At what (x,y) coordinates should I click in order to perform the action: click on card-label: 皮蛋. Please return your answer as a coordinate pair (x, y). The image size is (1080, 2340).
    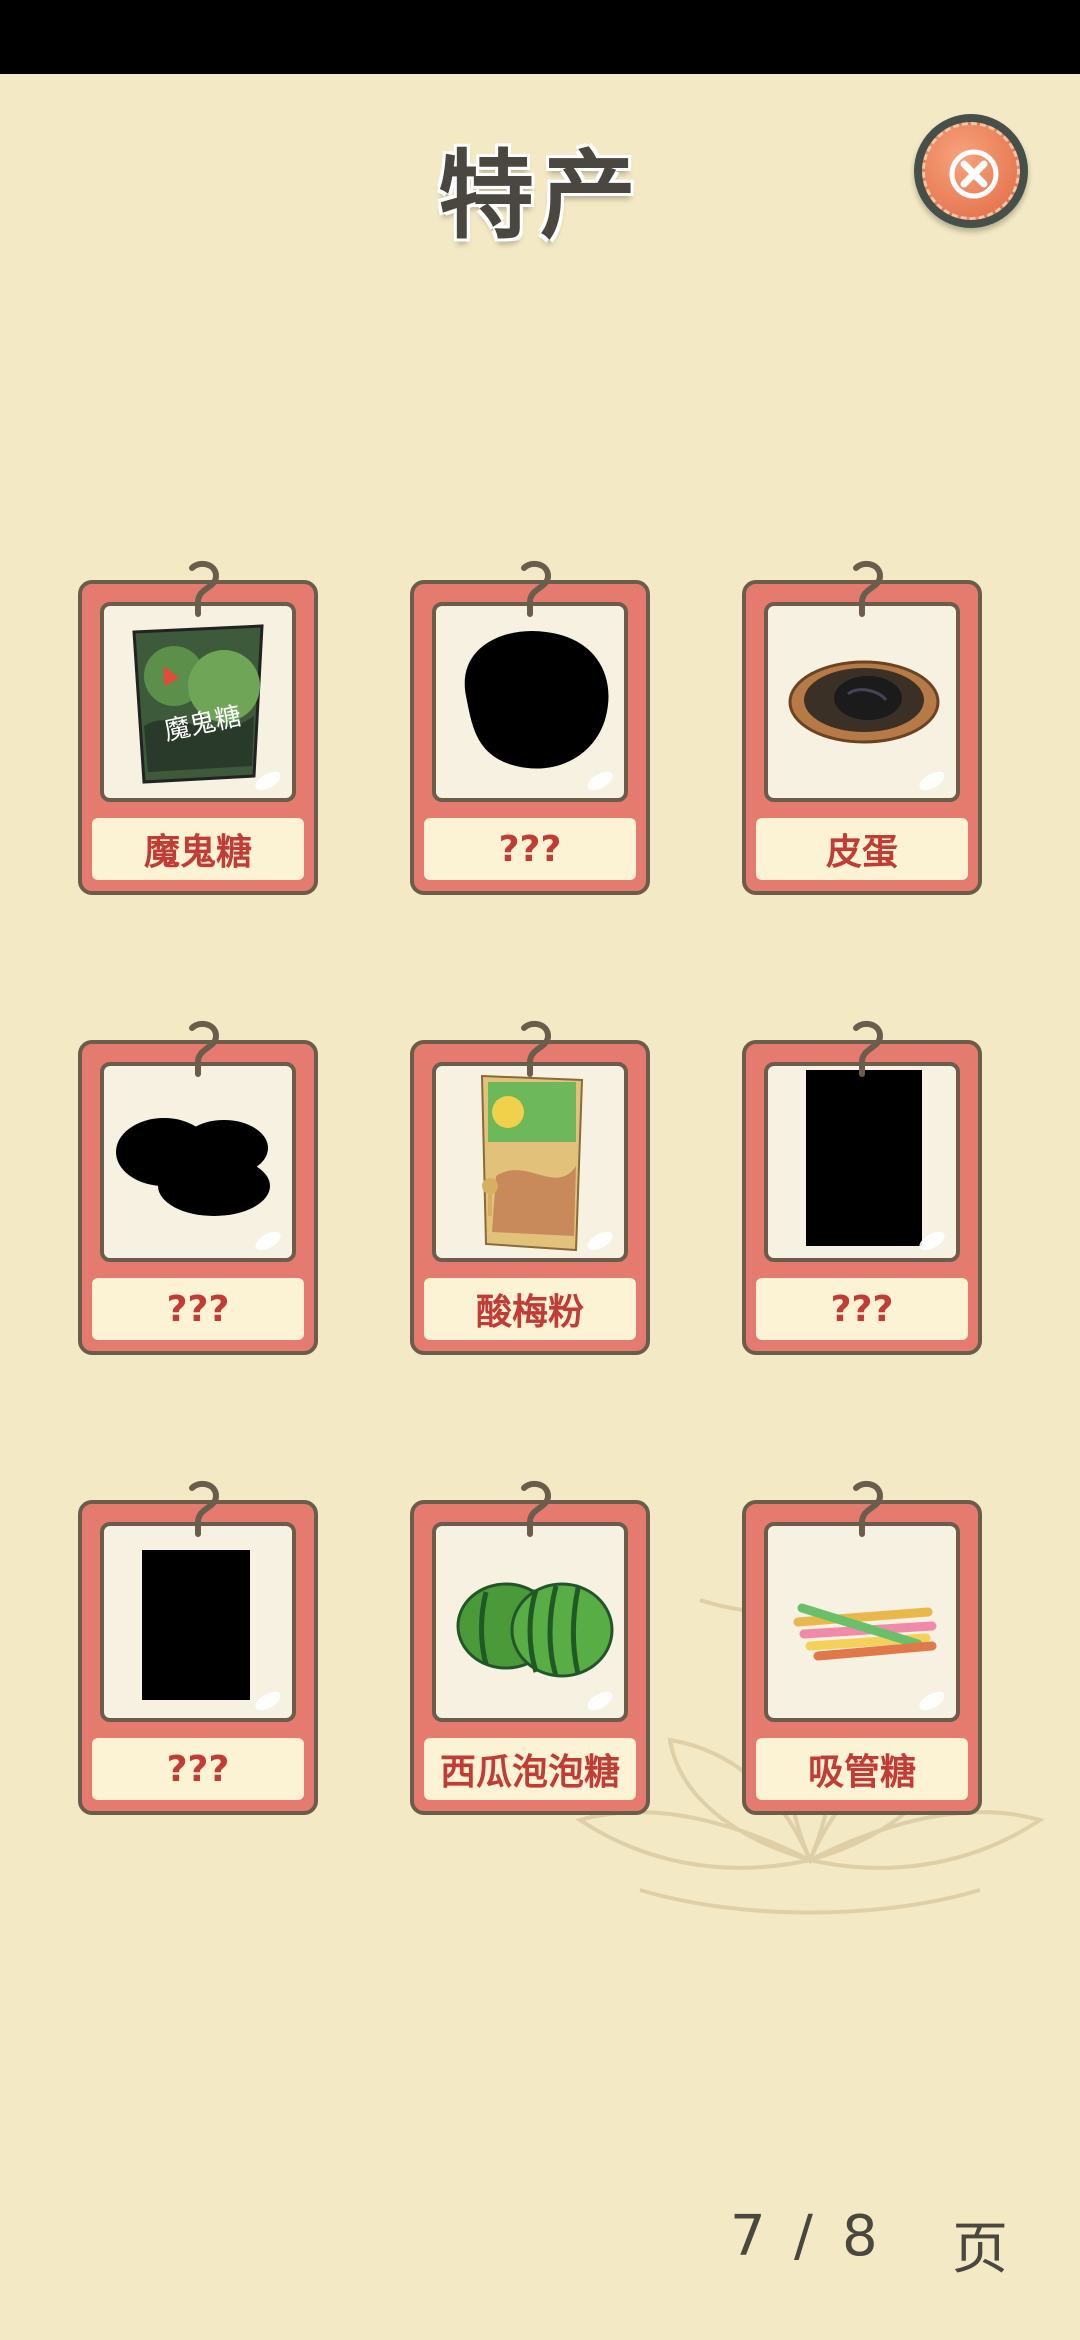
    Looking at the image, I should click on (862, 849).